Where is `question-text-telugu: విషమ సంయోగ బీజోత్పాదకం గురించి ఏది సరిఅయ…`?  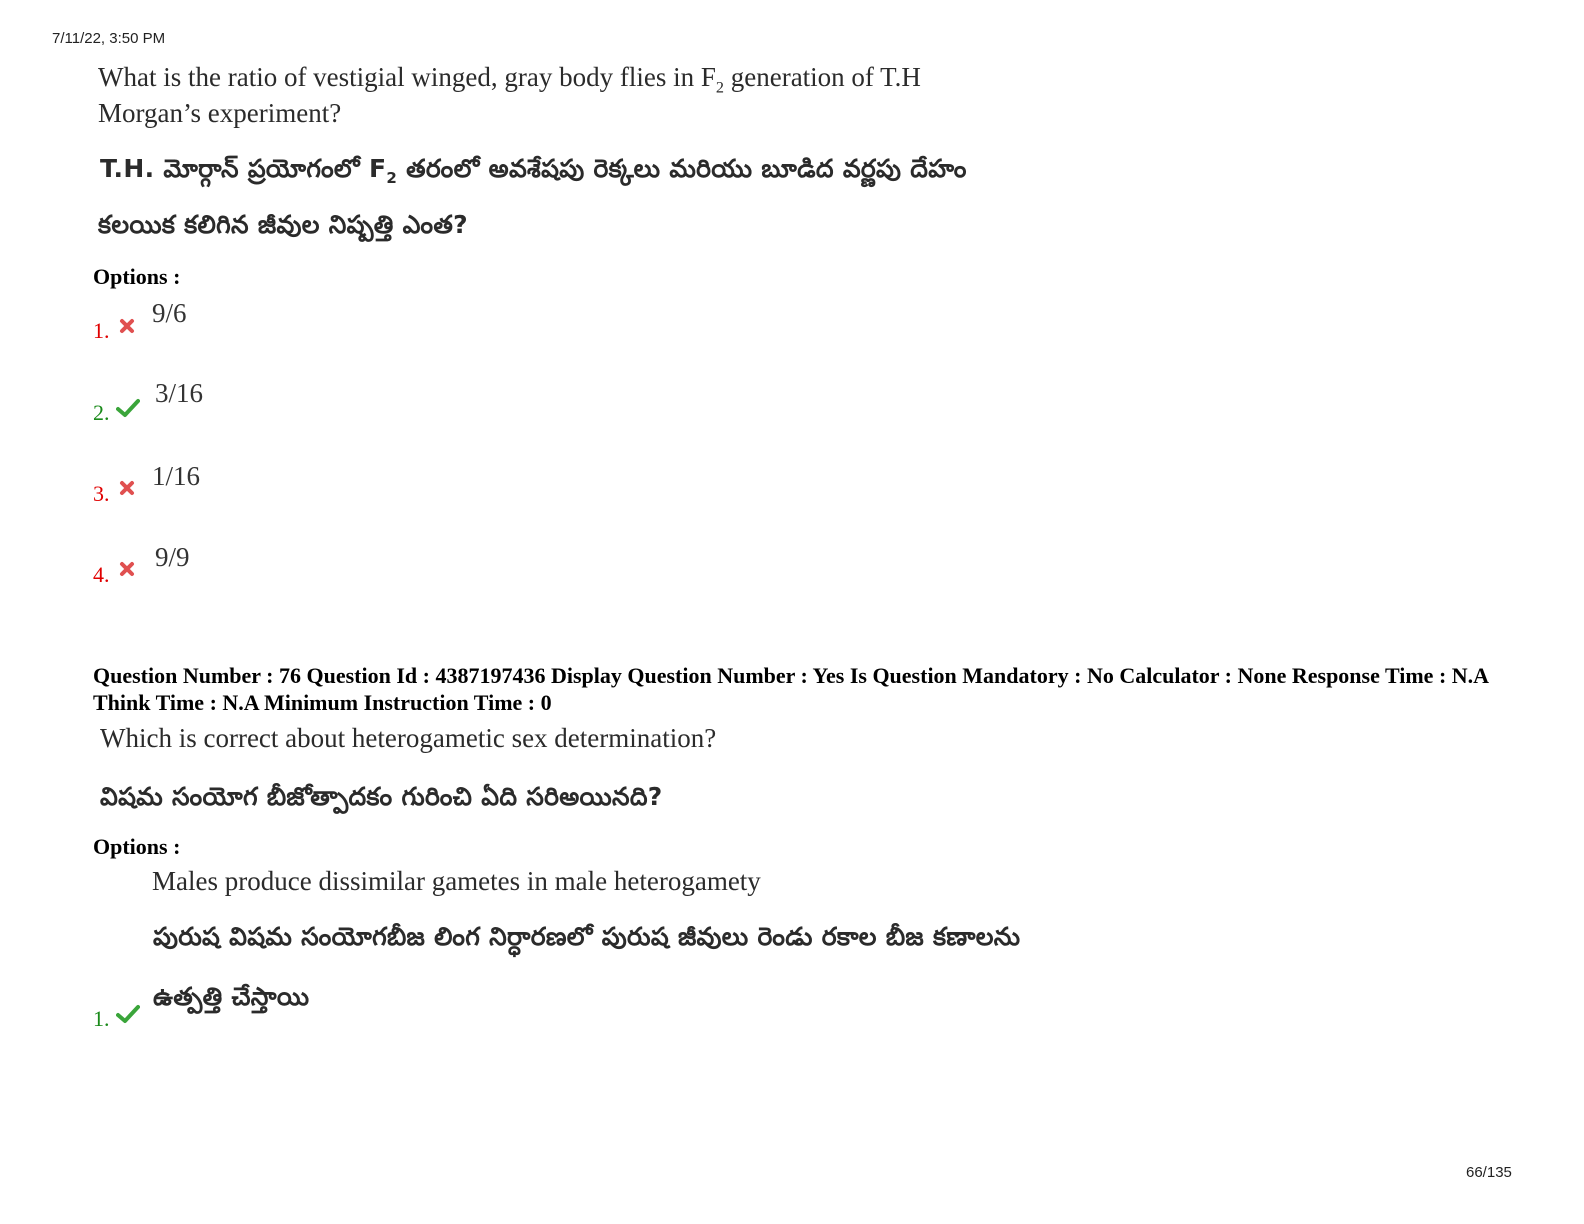 question-text-telugu: విషమ సంయోగ బీజోత్పాదకం గురించి ఏది సరిఅయ… is located at coordinates (381, 796).